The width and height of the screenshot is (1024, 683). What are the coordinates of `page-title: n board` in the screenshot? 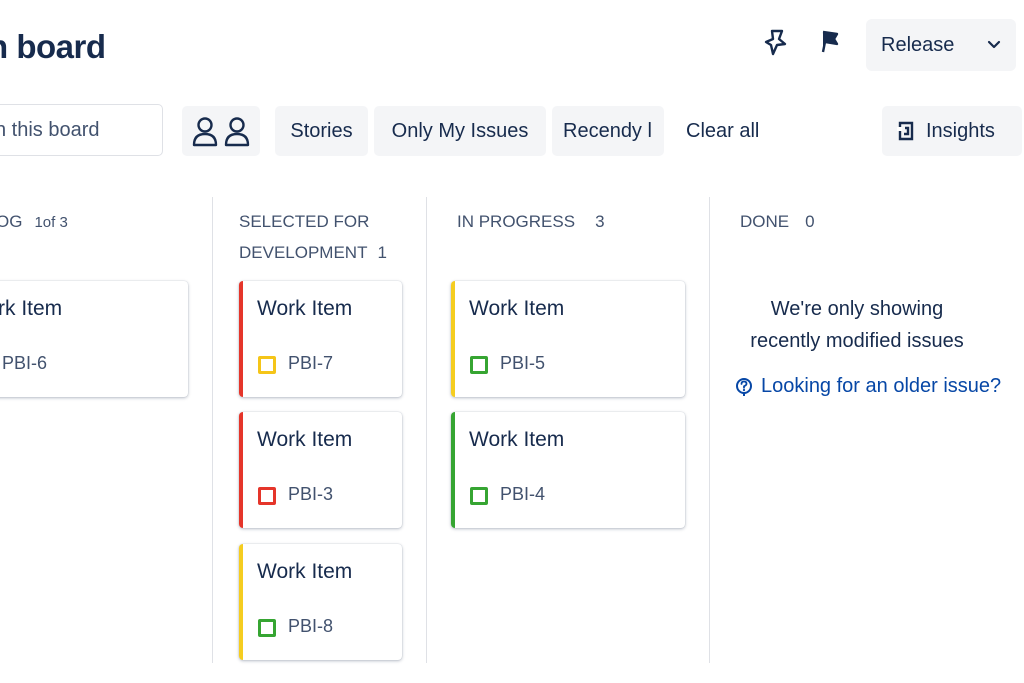 It's located at (53, 46).